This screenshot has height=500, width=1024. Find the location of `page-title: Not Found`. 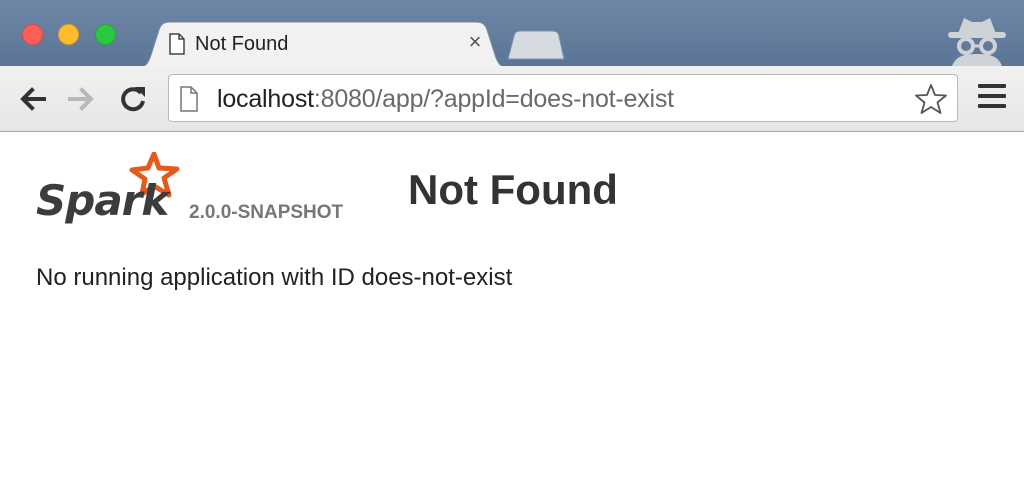

page-title: Not Found is located at coordinates (513, 189).